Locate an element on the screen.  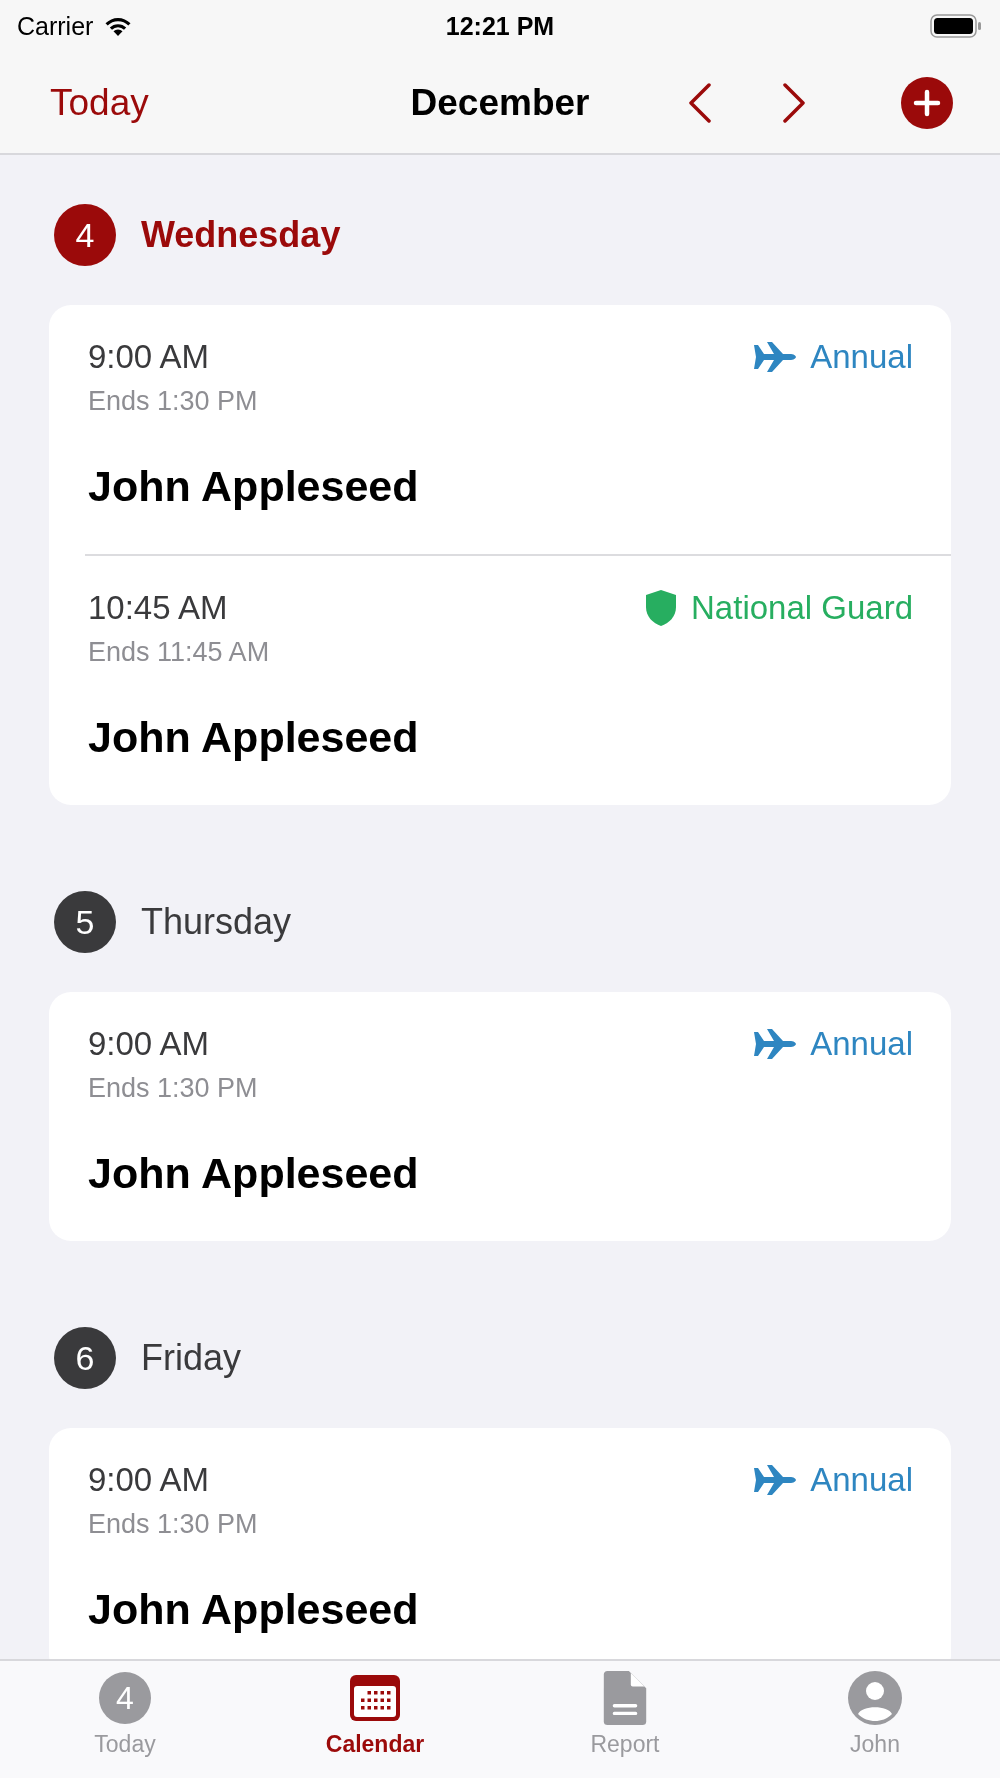
add-button is located at coordinates (927, 102).